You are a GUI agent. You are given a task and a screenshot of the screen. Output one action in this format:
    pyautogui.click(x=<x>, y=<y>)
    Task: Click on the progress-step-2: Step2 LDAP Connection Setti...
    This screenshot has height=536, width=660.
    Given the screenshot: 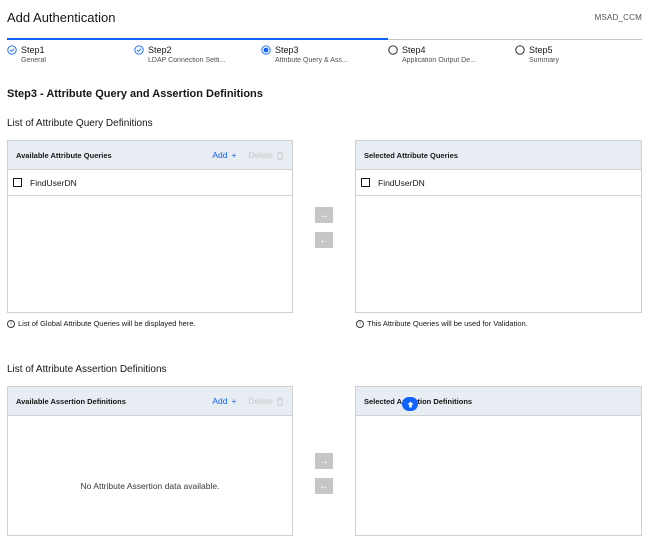 What is the action you would take?
    pyautogui.click(x=194, y=54)
    